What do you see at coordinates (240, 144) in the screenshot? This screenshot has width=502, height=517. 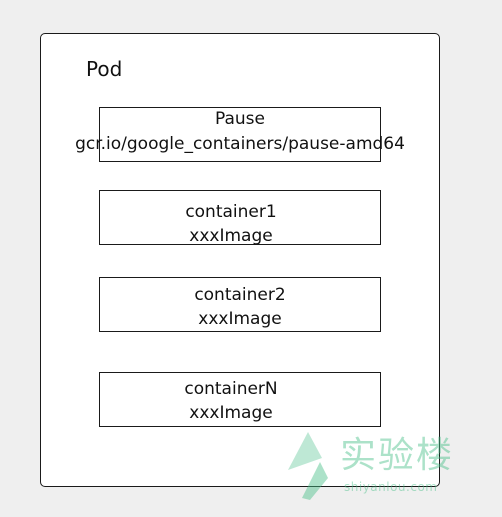 I see `pause-image: gcr.io/google_containers/pause-amd64` at bounding box center [240, 144].